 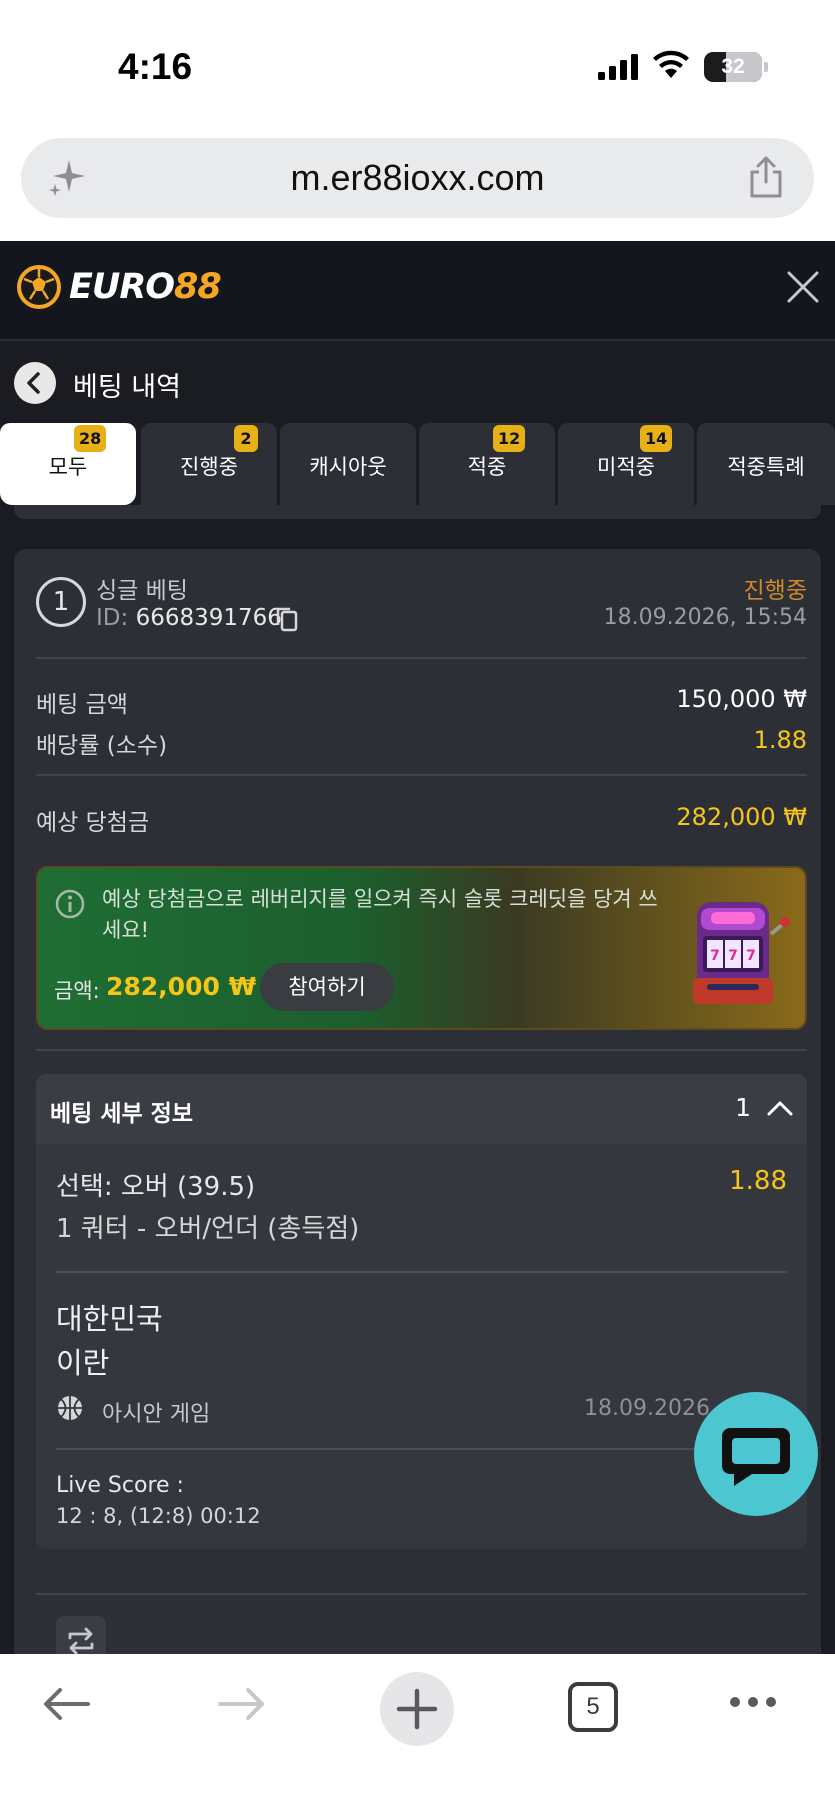 I want to click on info-icon, so click(x=70, y=904).